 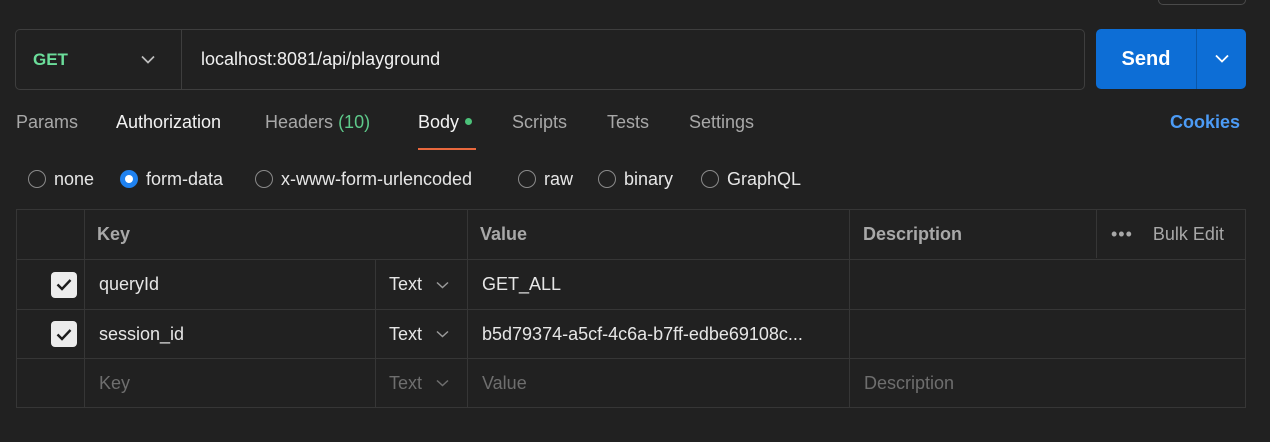 I want to click on radio-raw-label: raw, so click(x=559, y=178).